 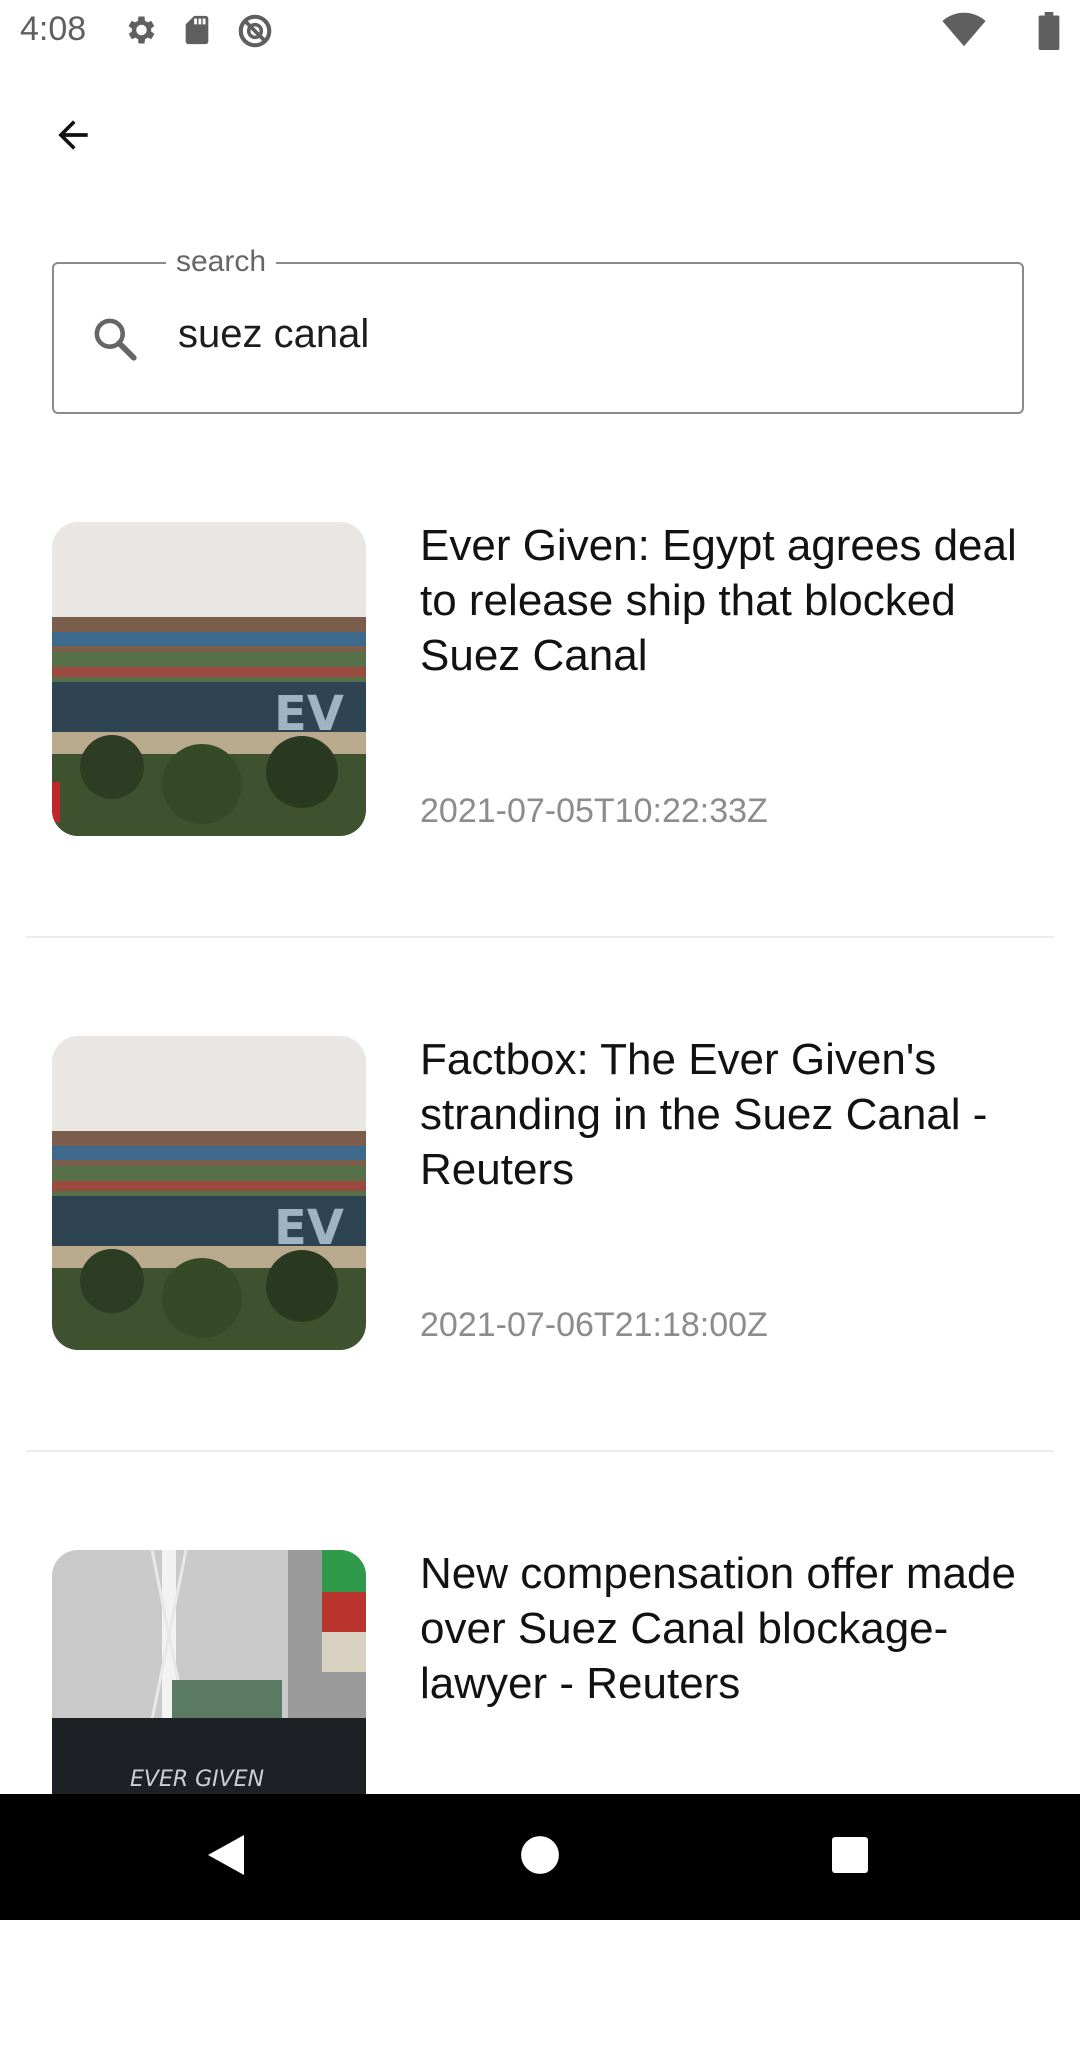 I want to click on search-field: search, so click(x=538, y=329).